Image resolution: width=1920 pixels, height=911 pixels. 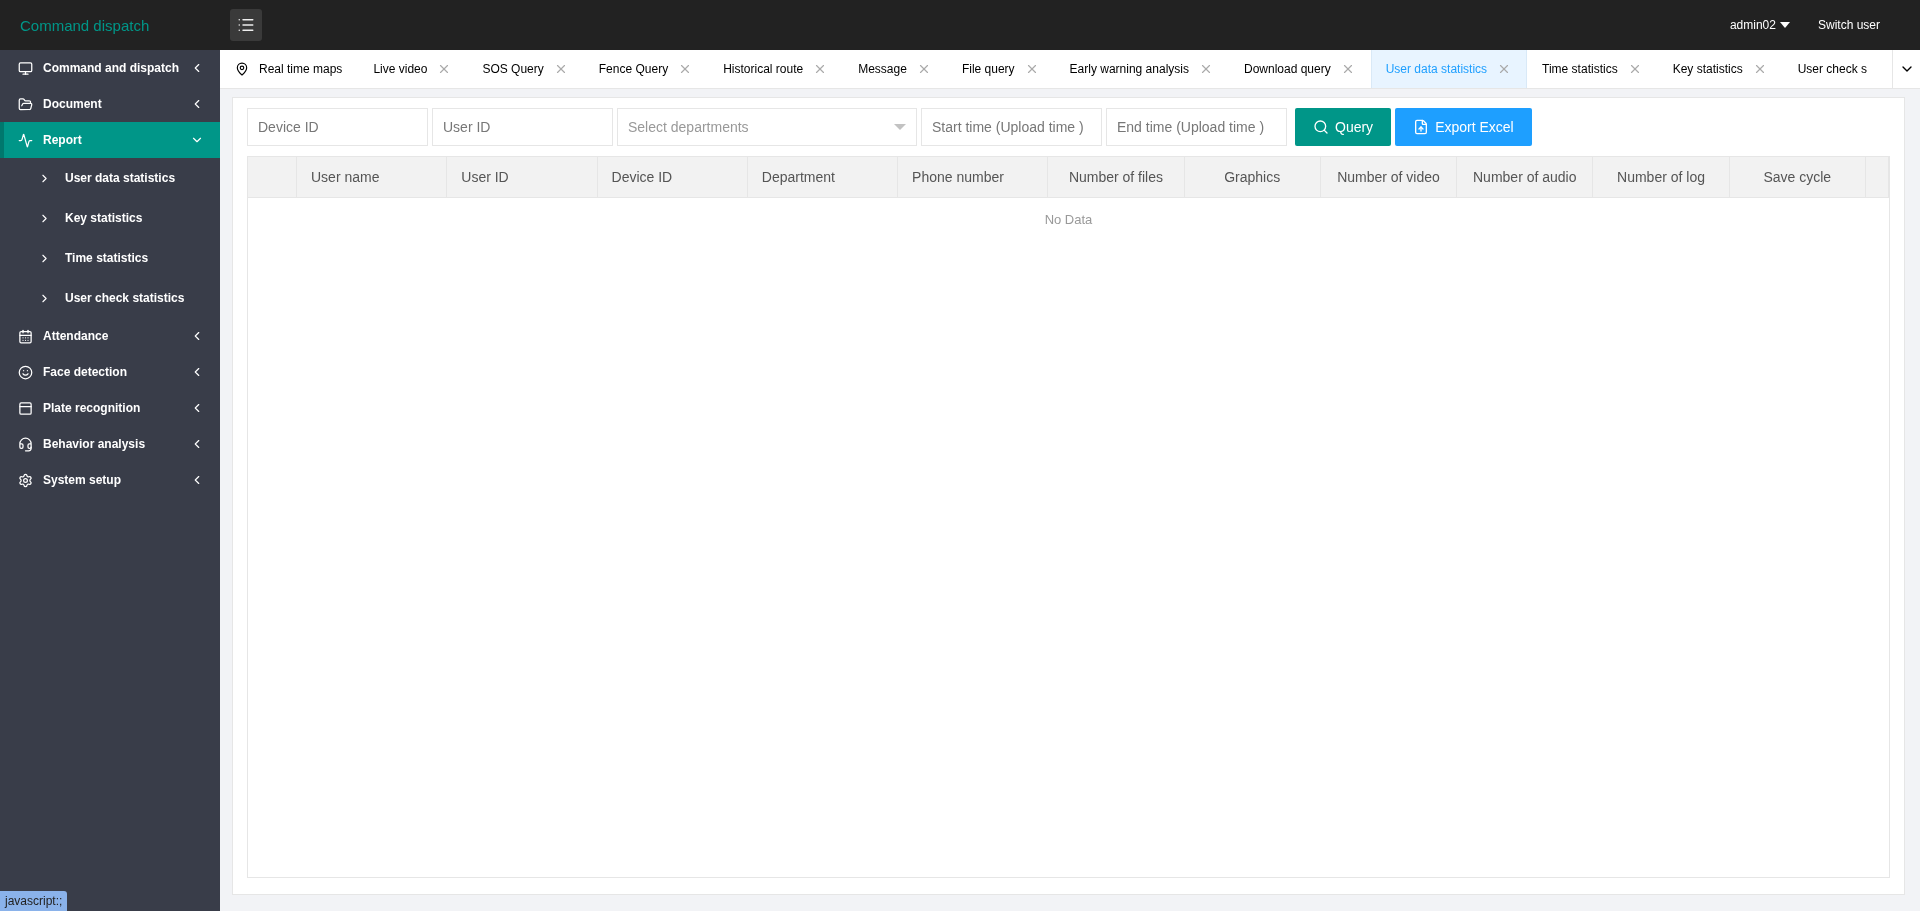 I want to click on sidebar-item: Behavior analysis, so click(x=110, y=444).